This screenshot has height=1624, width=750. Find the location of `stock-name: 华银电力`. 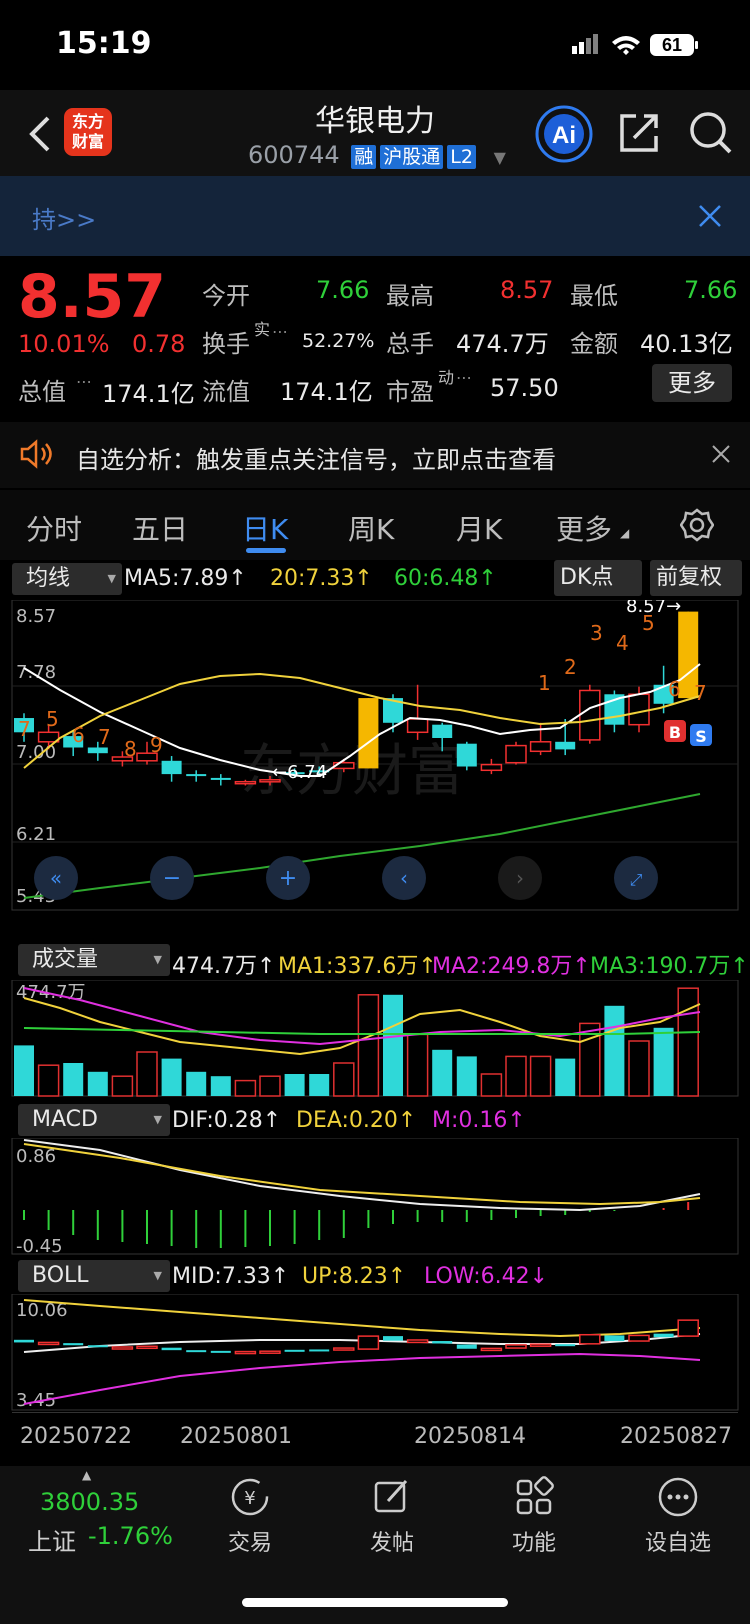

stock-name: 华银电力 is located at coordinates (375, 121).